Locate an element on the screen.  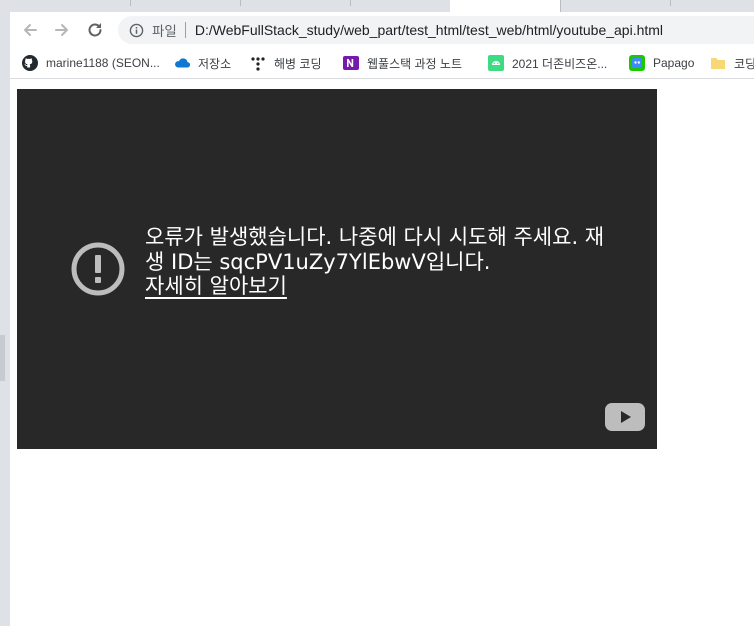
bookmark-label: Papago is located at coordinates (674, 63).